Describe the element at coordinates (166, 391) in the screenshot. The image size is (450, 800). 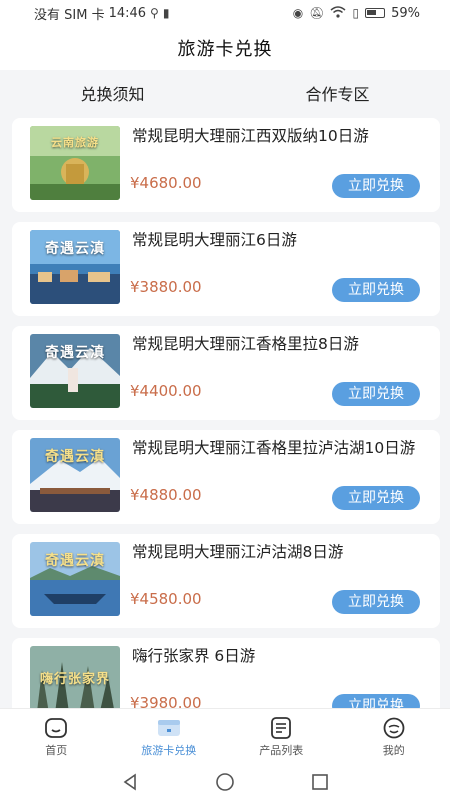
I see `product-price: ¥4400.00` at that location.